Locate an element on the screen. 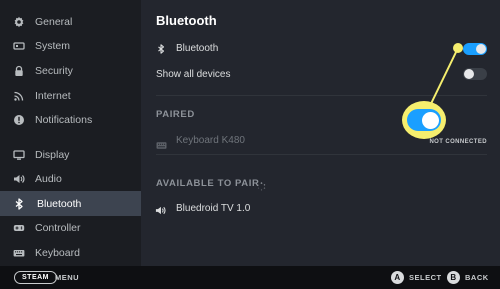  a-button-icon: A is located at coordinates (397, 277).